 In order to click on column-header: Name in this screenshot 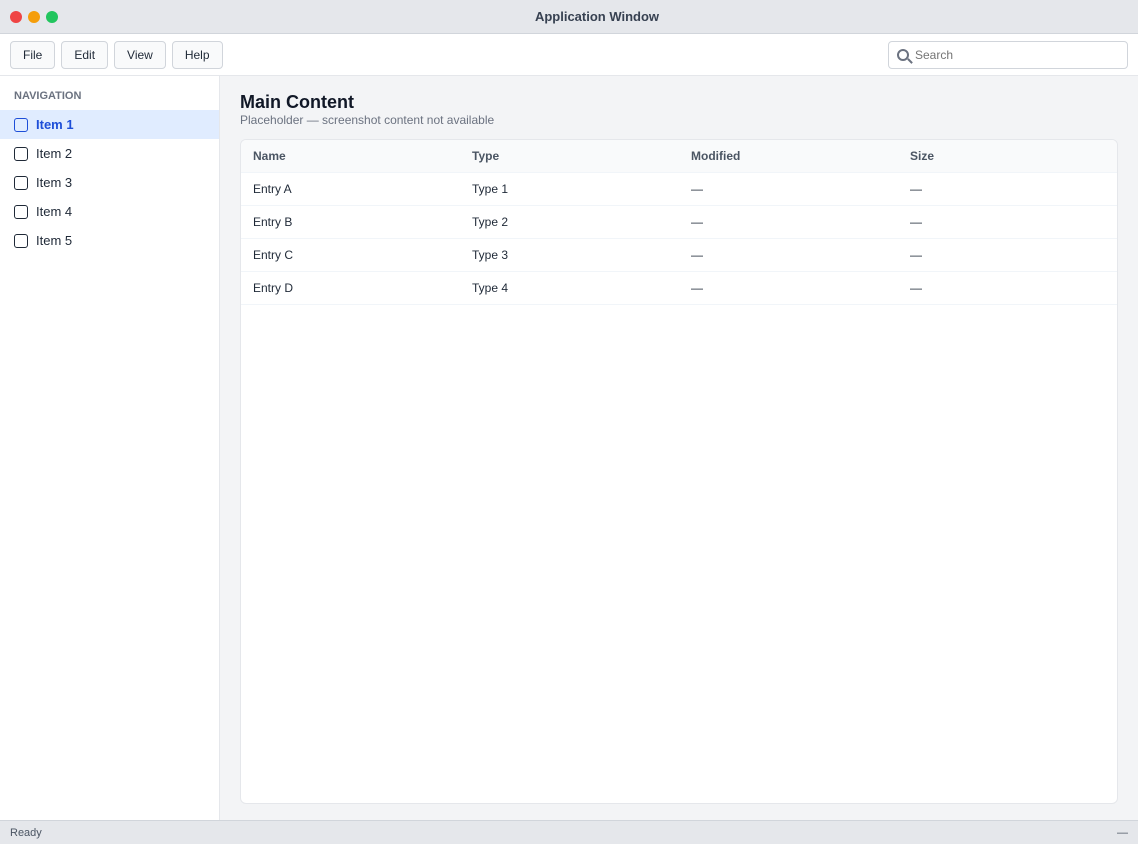, I will do `click(350, 156)`.